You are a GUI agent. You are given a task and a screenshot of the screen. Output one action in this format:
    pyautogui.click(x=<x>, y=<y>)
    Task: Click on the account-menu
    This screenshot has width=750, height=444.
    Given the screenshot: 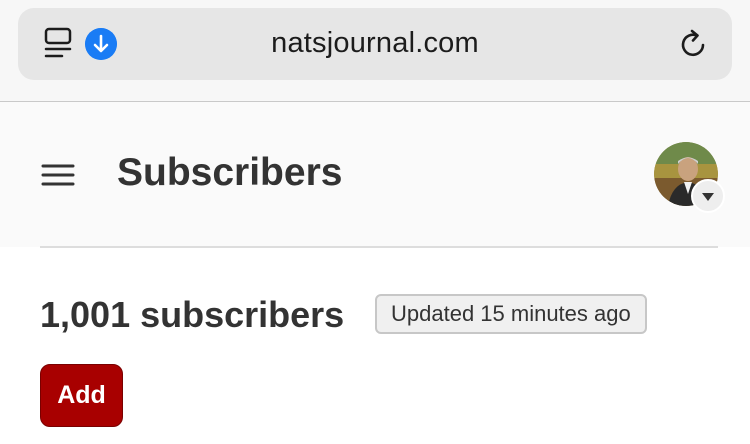 What is the action you would take?
    pyautogui.click(x=690, y=178)
    